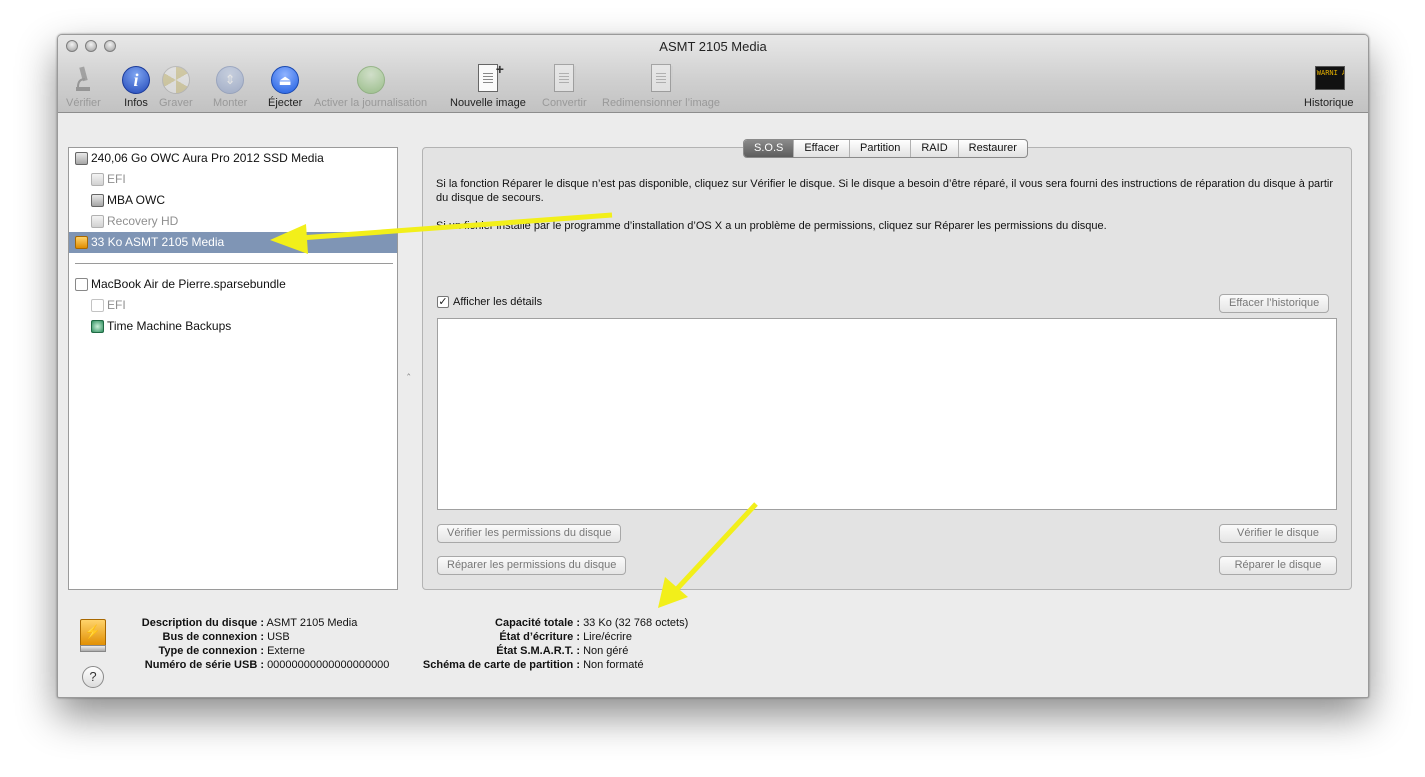 Image resolution: width=1425 pixels, height=777 pixels. Describe the element at coordinates (488, 78) in the screenshot. I see `new-image-icon: +` at that location.